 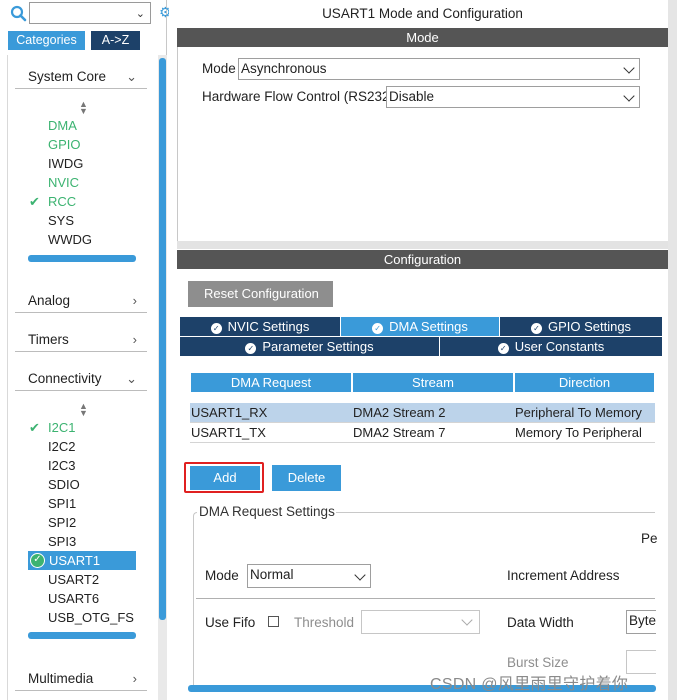 I want to click on section-multimedia: Multimedia ›, so click(x=81, y=679).